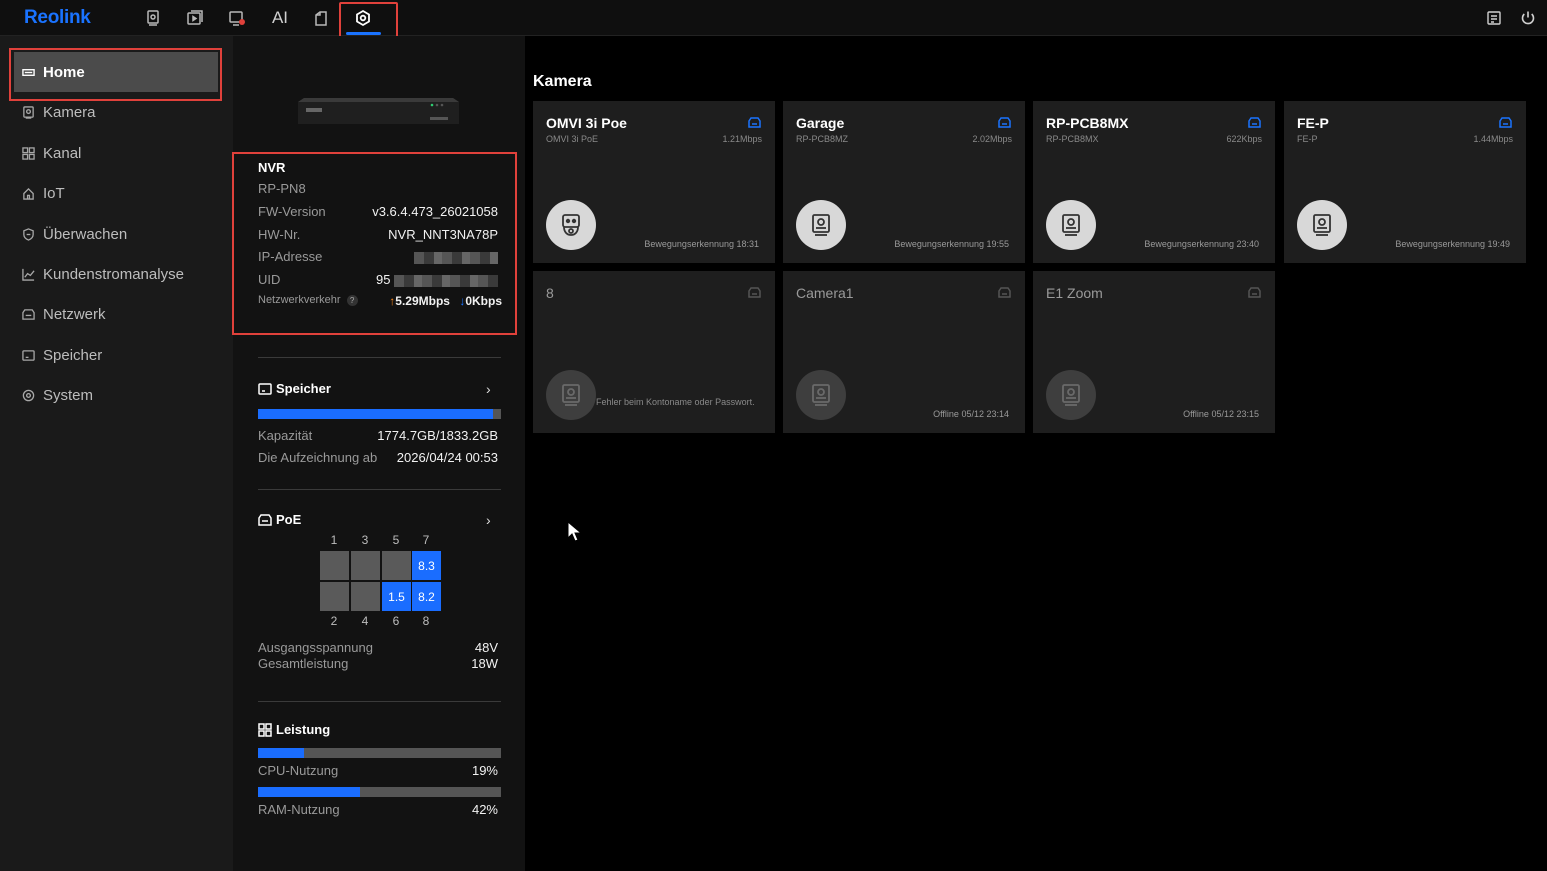 The height and width of the screenshot is (871, 1547). What do you see at coordinates (379, 753) in the screenshot?
I see `cpu-usage-bar` at bounding box center [379, 753].